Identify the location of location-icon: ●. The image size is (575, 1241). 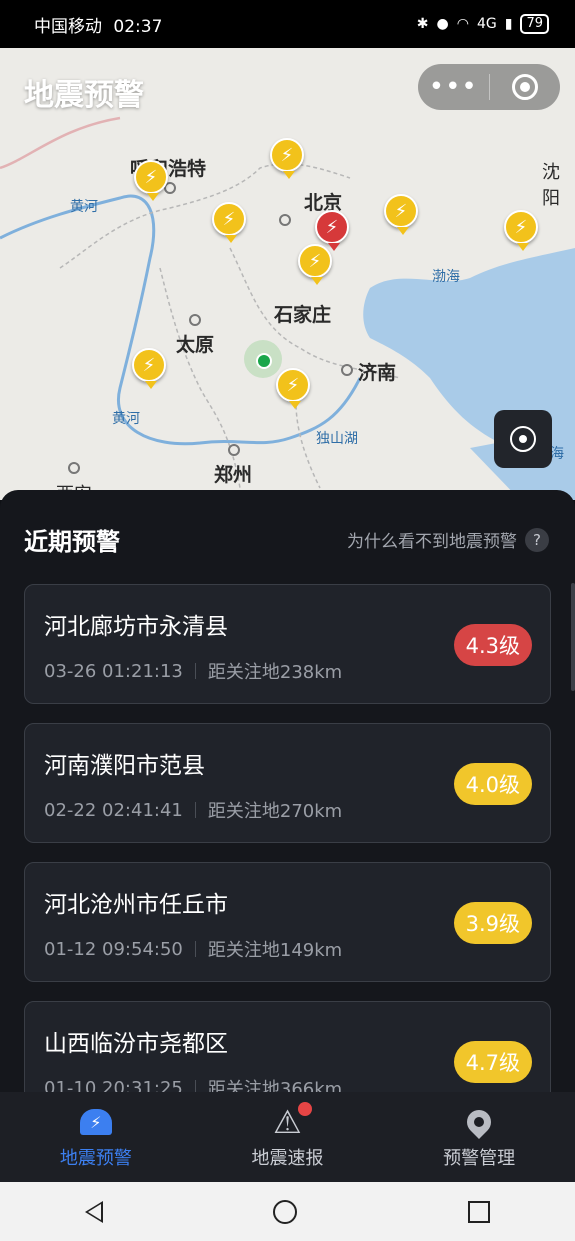
(442, 24).